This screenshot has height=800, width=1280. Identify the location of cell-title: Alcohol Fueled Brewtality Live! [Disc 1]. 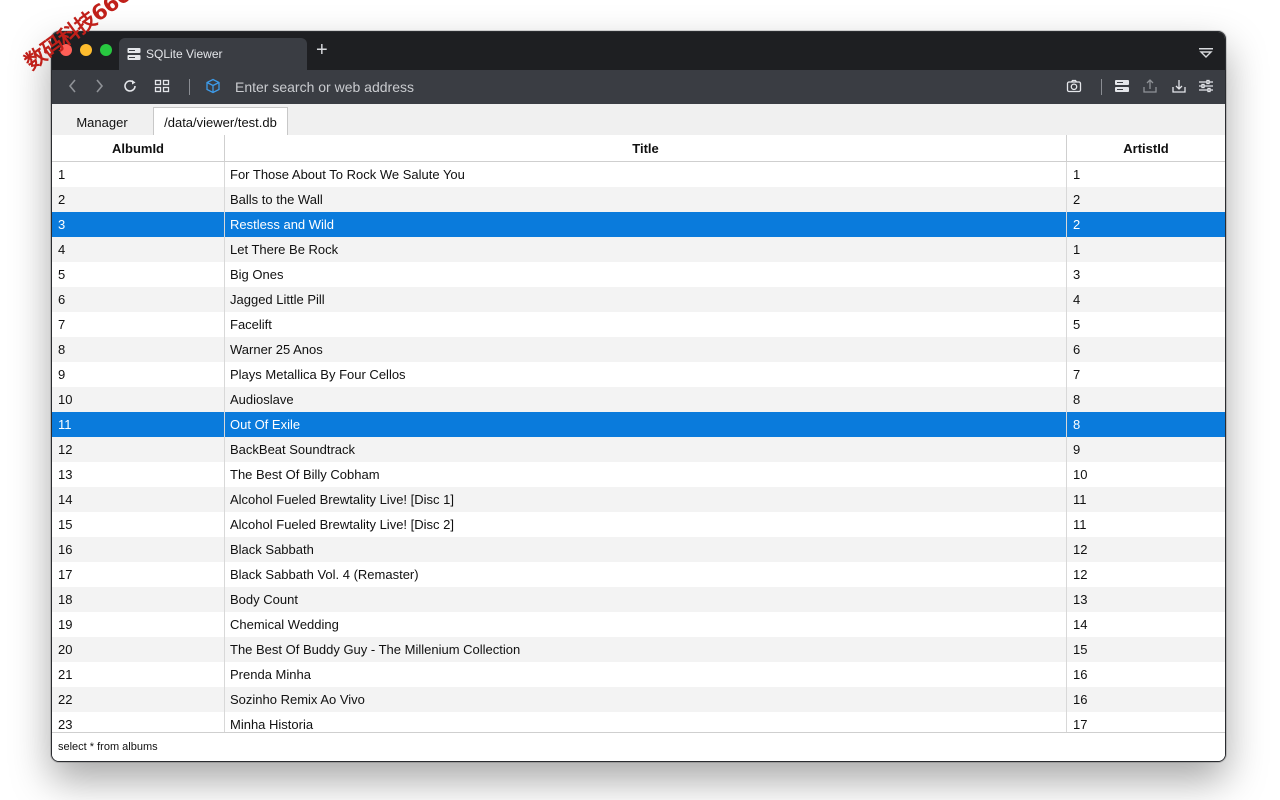
(646, 499).